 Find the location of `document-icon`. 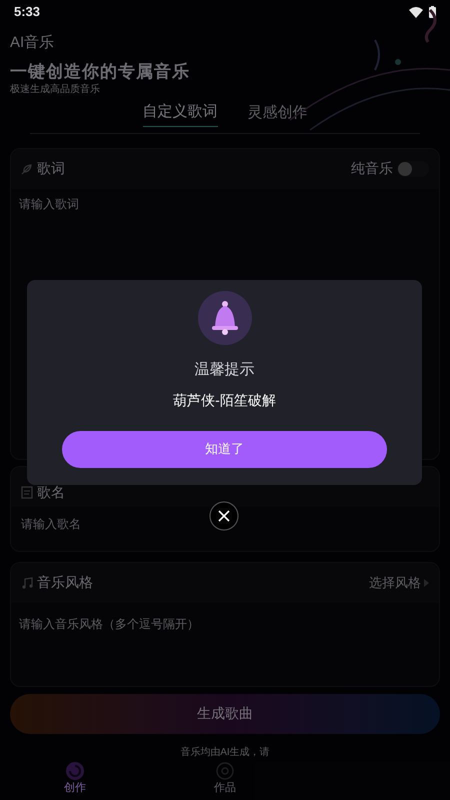

document-icon is located at coordinates (27, 492).